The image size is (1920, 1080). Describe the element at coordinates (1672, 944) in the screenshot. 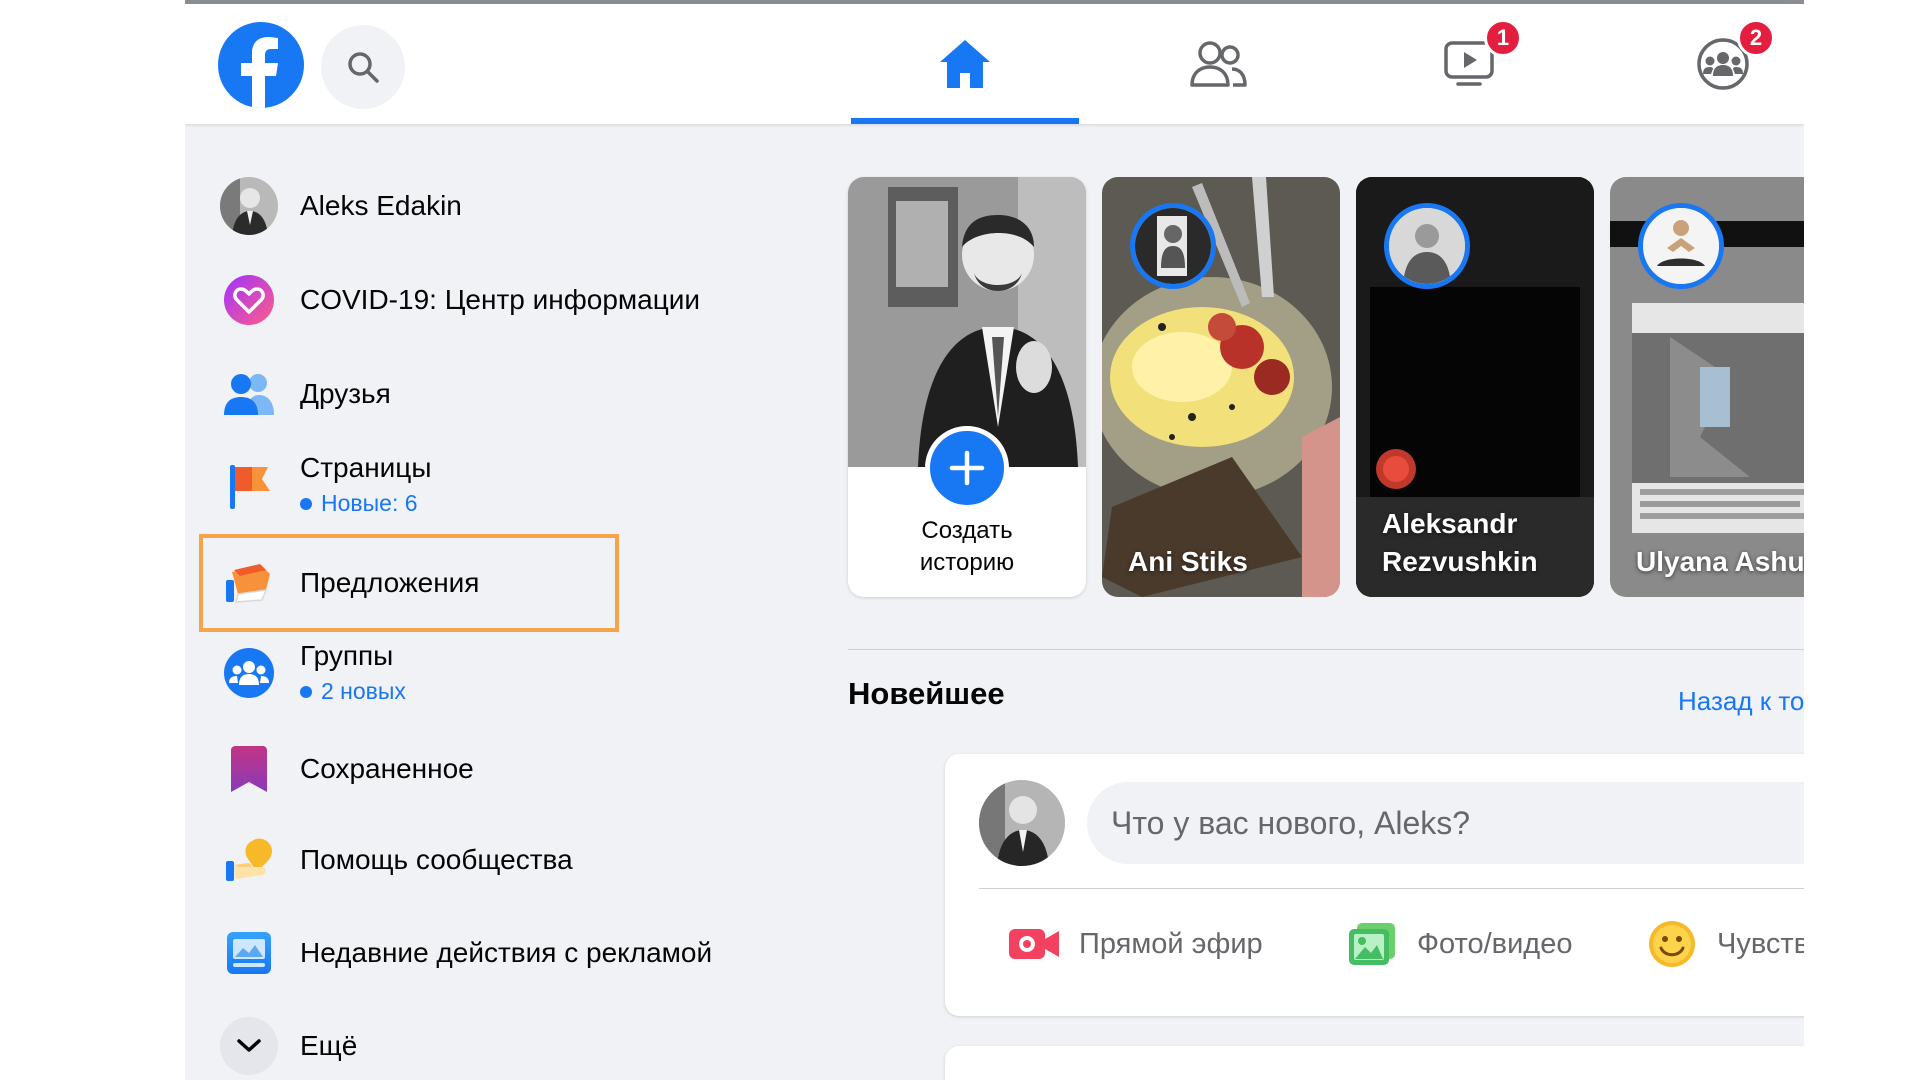

I see `smile-icon` at that location.